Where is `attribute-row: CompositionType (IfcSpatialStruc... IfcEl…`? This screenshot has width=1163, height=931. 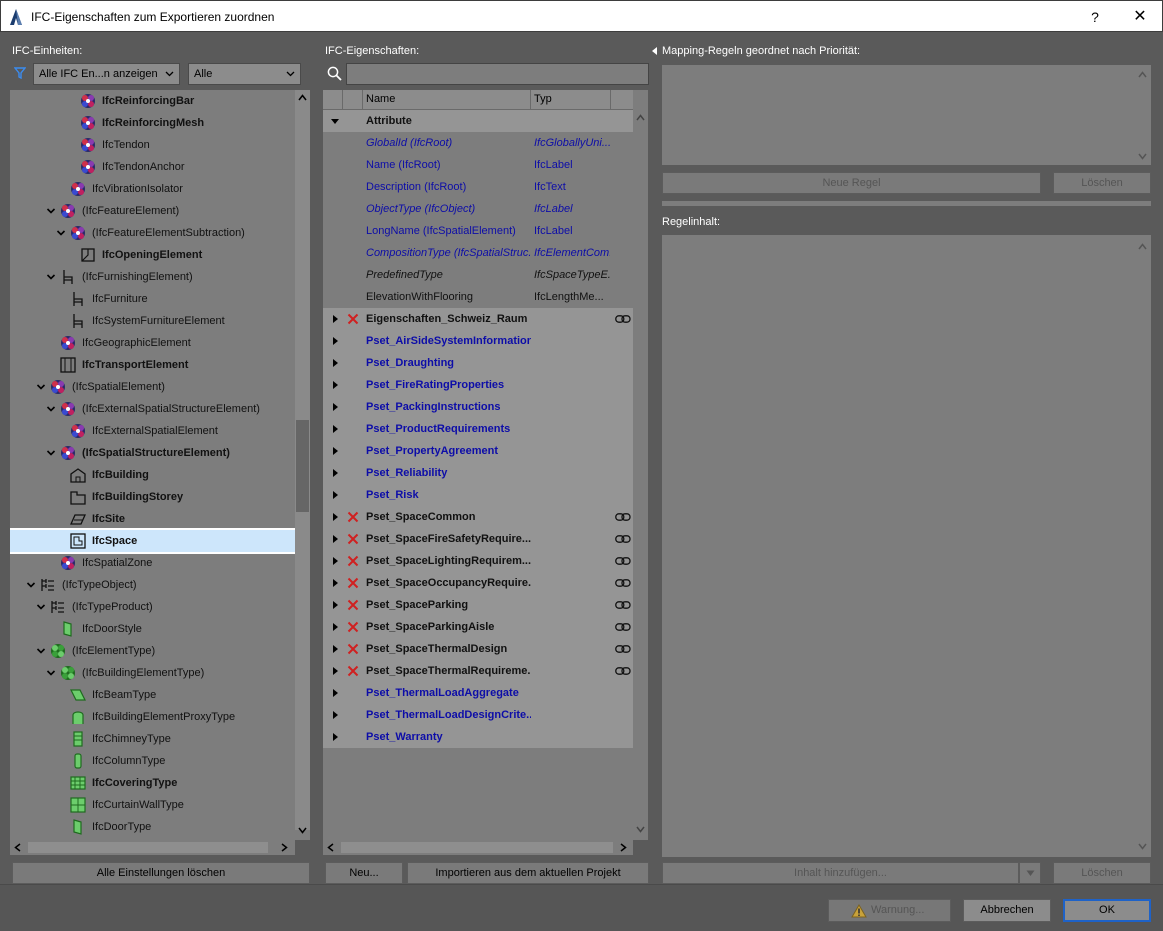 attribute-row: CompositionType (IfcSpatialStruc... IfcEl… is located at coordinates (478, 253).